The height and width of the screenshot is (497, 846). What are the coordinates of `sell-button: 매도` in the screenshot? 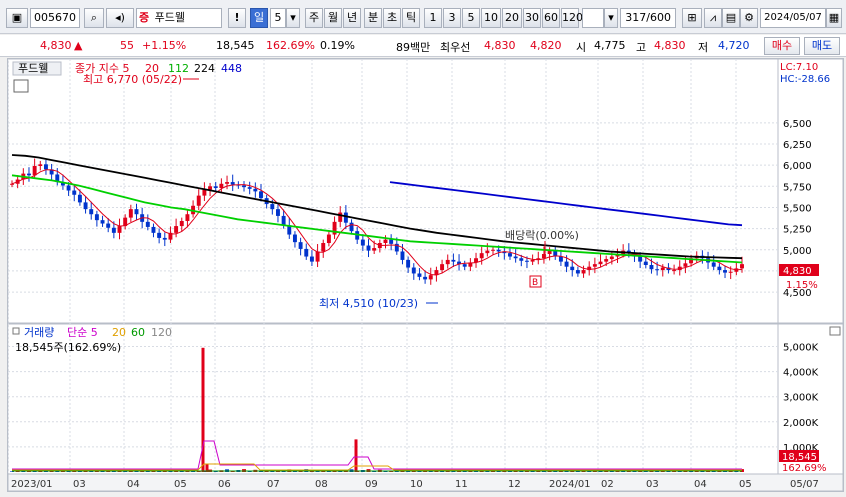 It's located at (822, 46).